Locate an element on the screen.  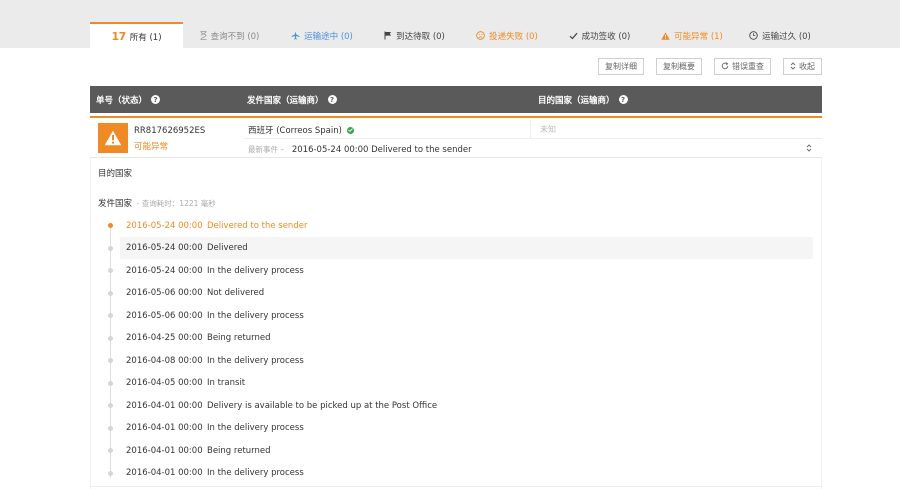
event-desc: Delivered to the sender is located at coordinates (257, 226).